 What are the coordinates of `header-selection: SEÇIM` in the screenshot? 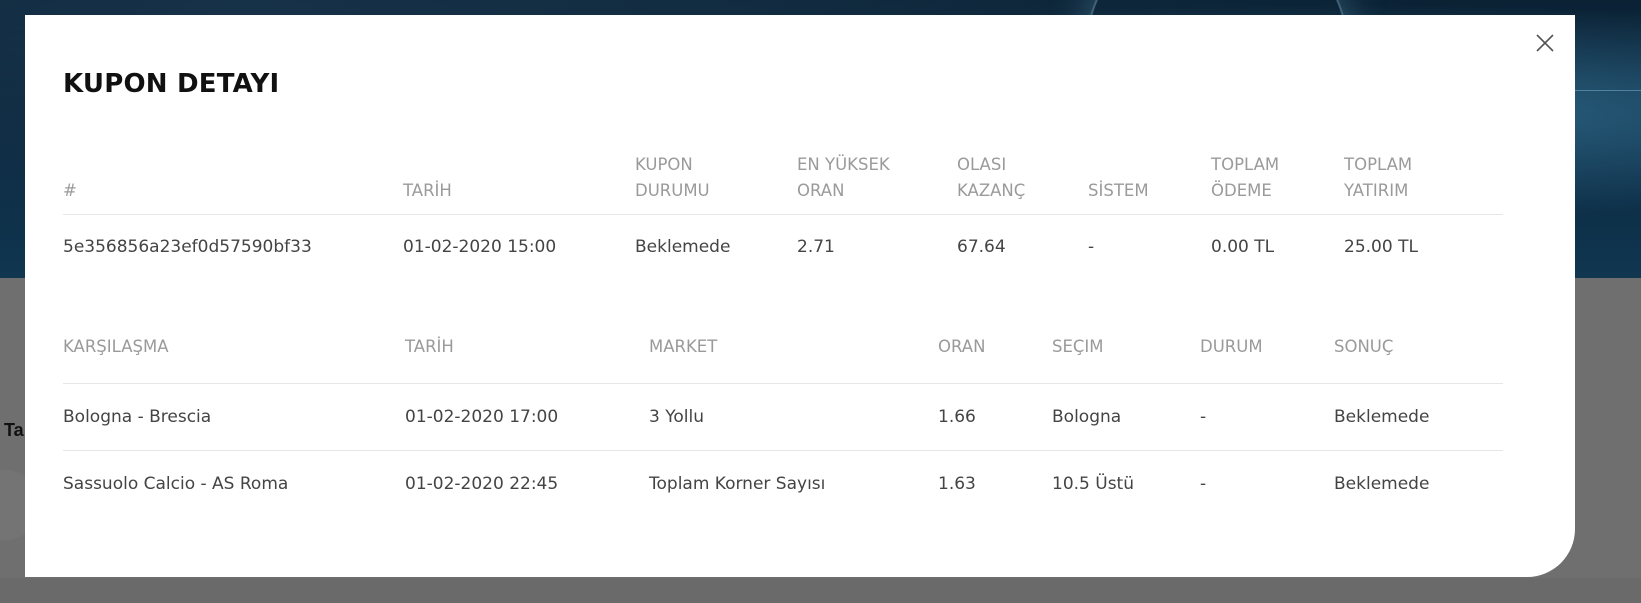 It's located at (1126, 353).